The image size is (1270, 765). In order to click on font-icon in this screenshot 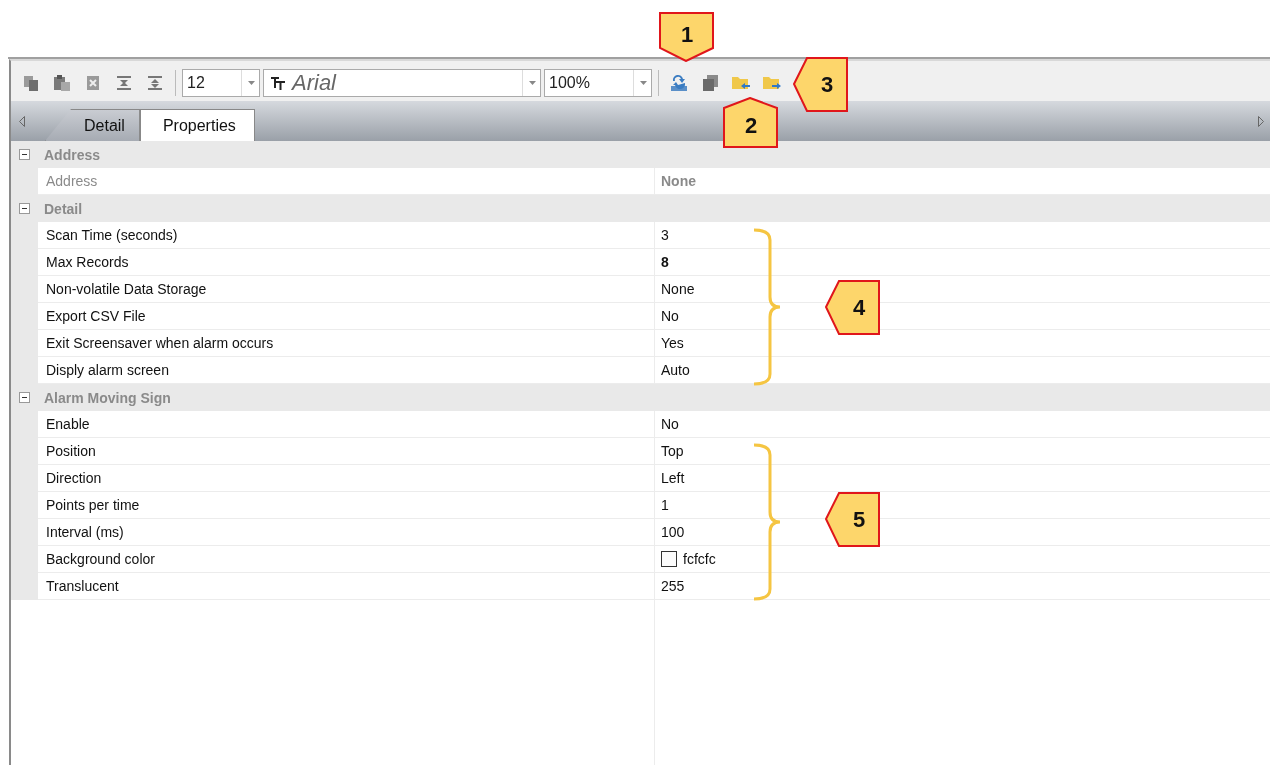, I will do `click(278, 83)`.